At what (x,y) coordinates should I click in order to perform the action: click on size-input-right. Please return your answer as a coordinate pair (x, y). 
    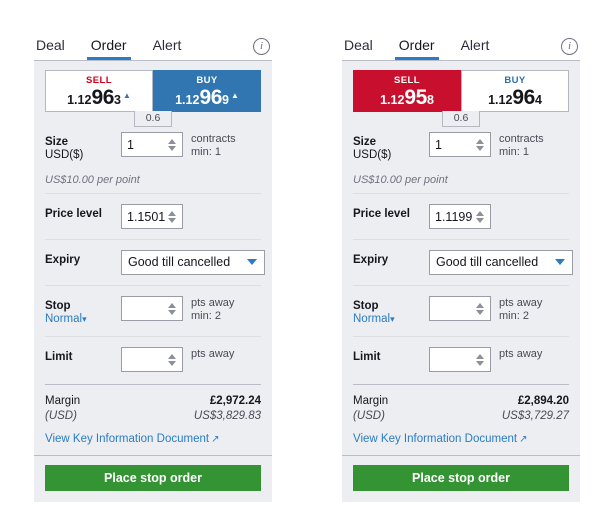
    Looking at the image, I should click on (452, 144).